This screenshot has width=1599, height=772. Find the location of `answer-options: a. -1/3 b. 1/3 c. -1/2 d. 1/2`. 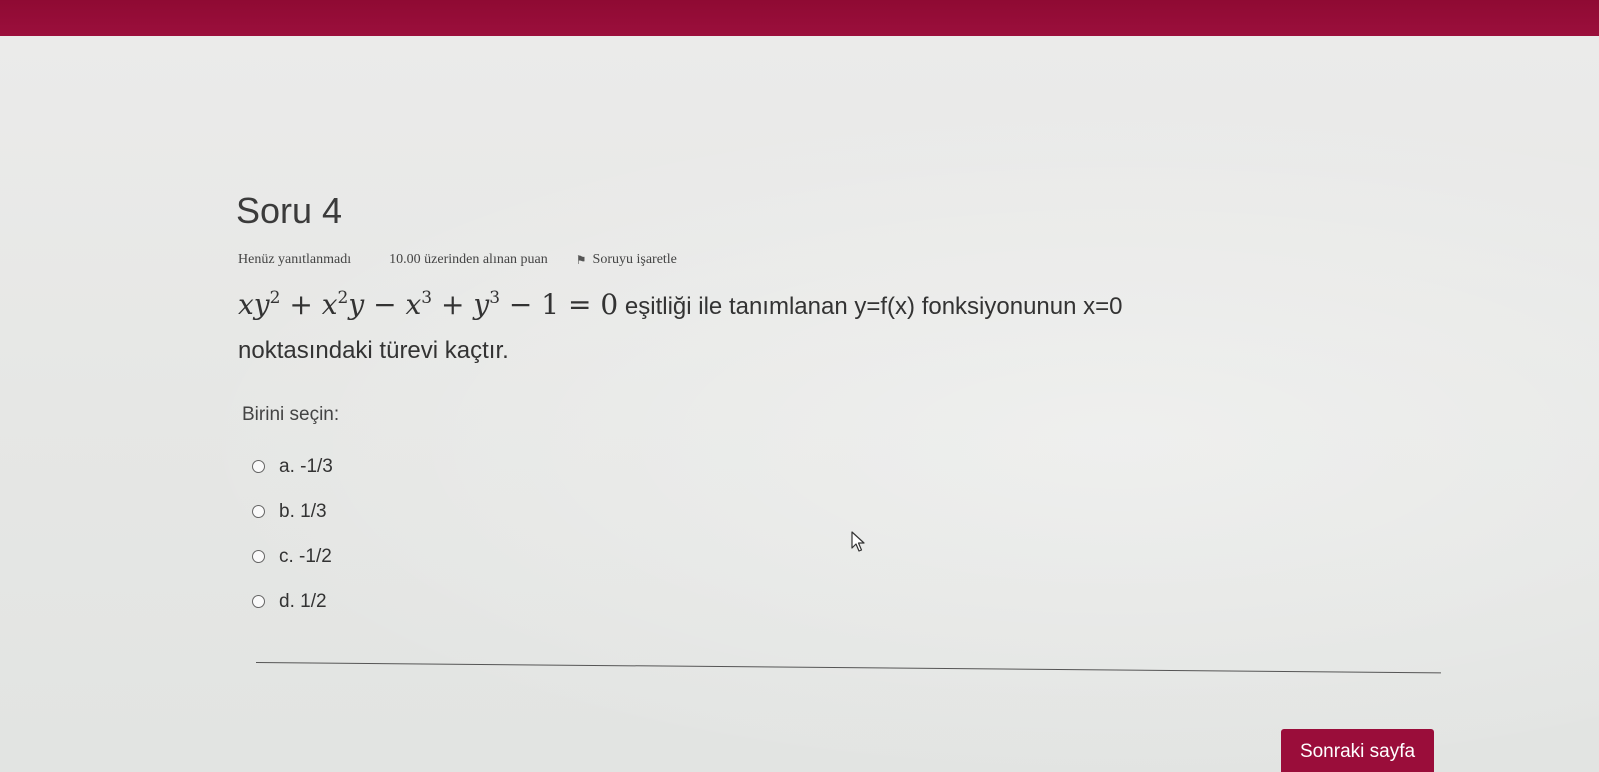

answer-options: a. -1/3 b. 1/3 c. -1/2 d. 1/2 is located at coordinates (402, 534).